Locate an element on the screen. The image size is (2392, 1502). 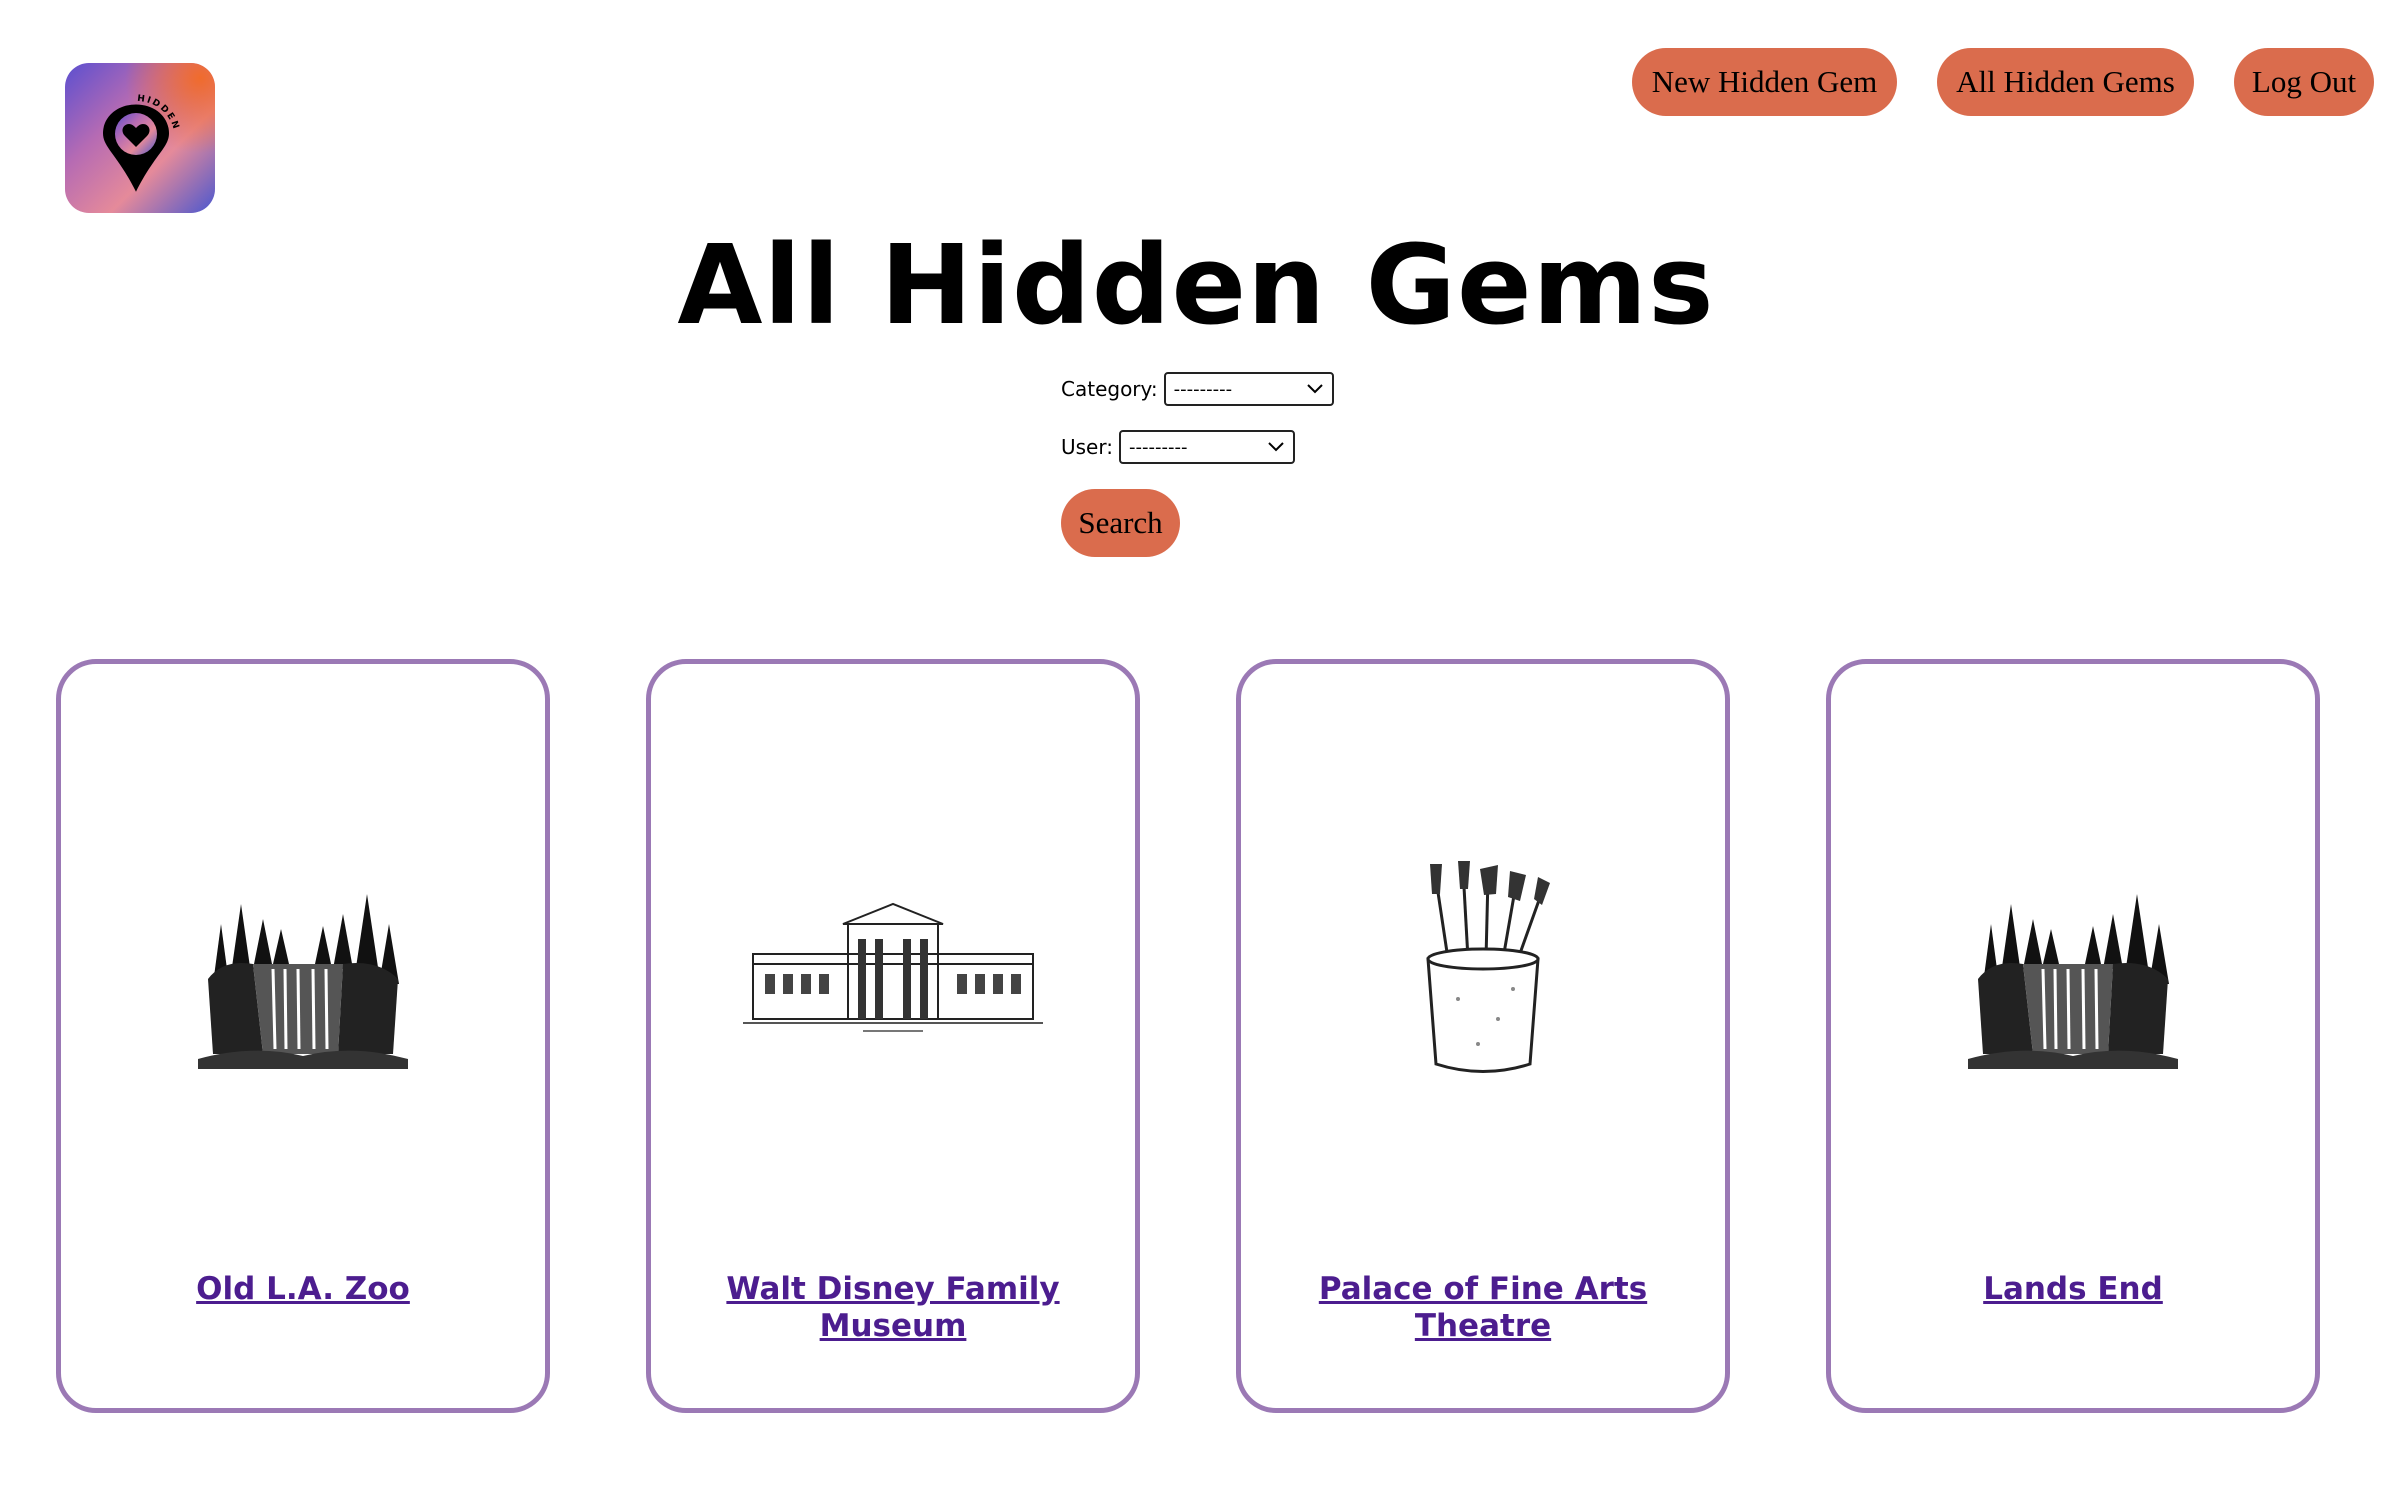
user-filter: User: --------- is located at coordinates (1178, 447).